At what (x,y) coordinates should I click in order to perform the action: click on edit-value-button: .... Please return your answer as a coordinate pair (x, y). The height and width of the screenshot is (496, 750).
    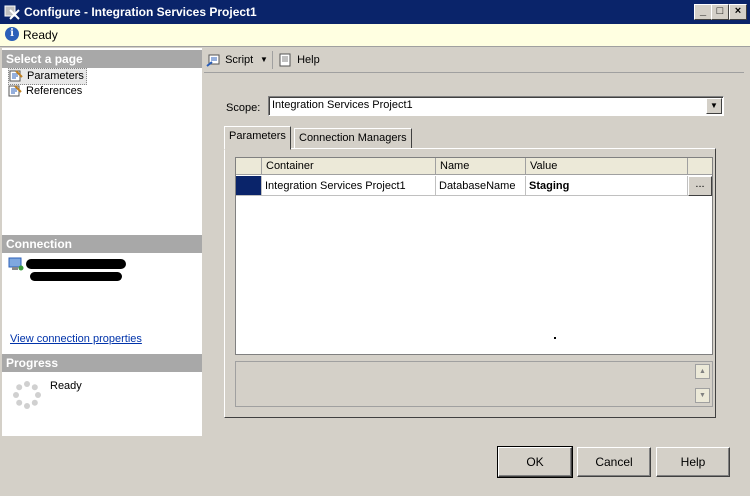
    Looking at the image, I should click on (700, 186).